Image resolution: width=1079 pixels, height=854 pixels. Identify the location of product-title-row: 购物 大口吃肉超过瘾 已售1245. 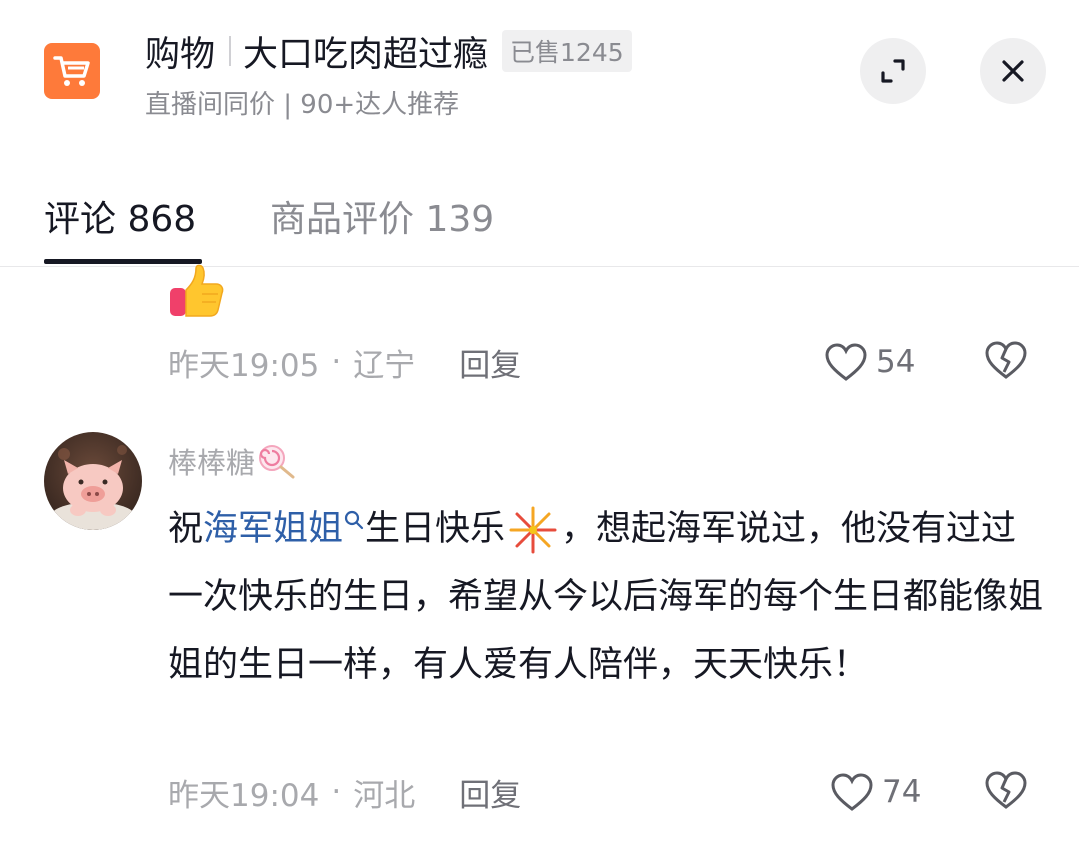
(388, 51).